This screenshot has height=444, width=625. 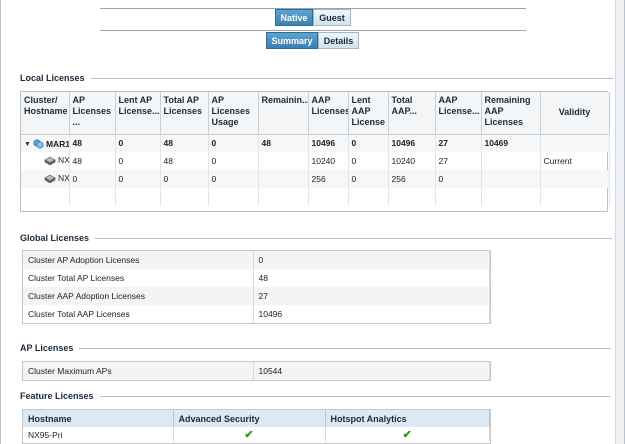 I want to click on col-hostname: Hostname, so click(x=98, y=418).